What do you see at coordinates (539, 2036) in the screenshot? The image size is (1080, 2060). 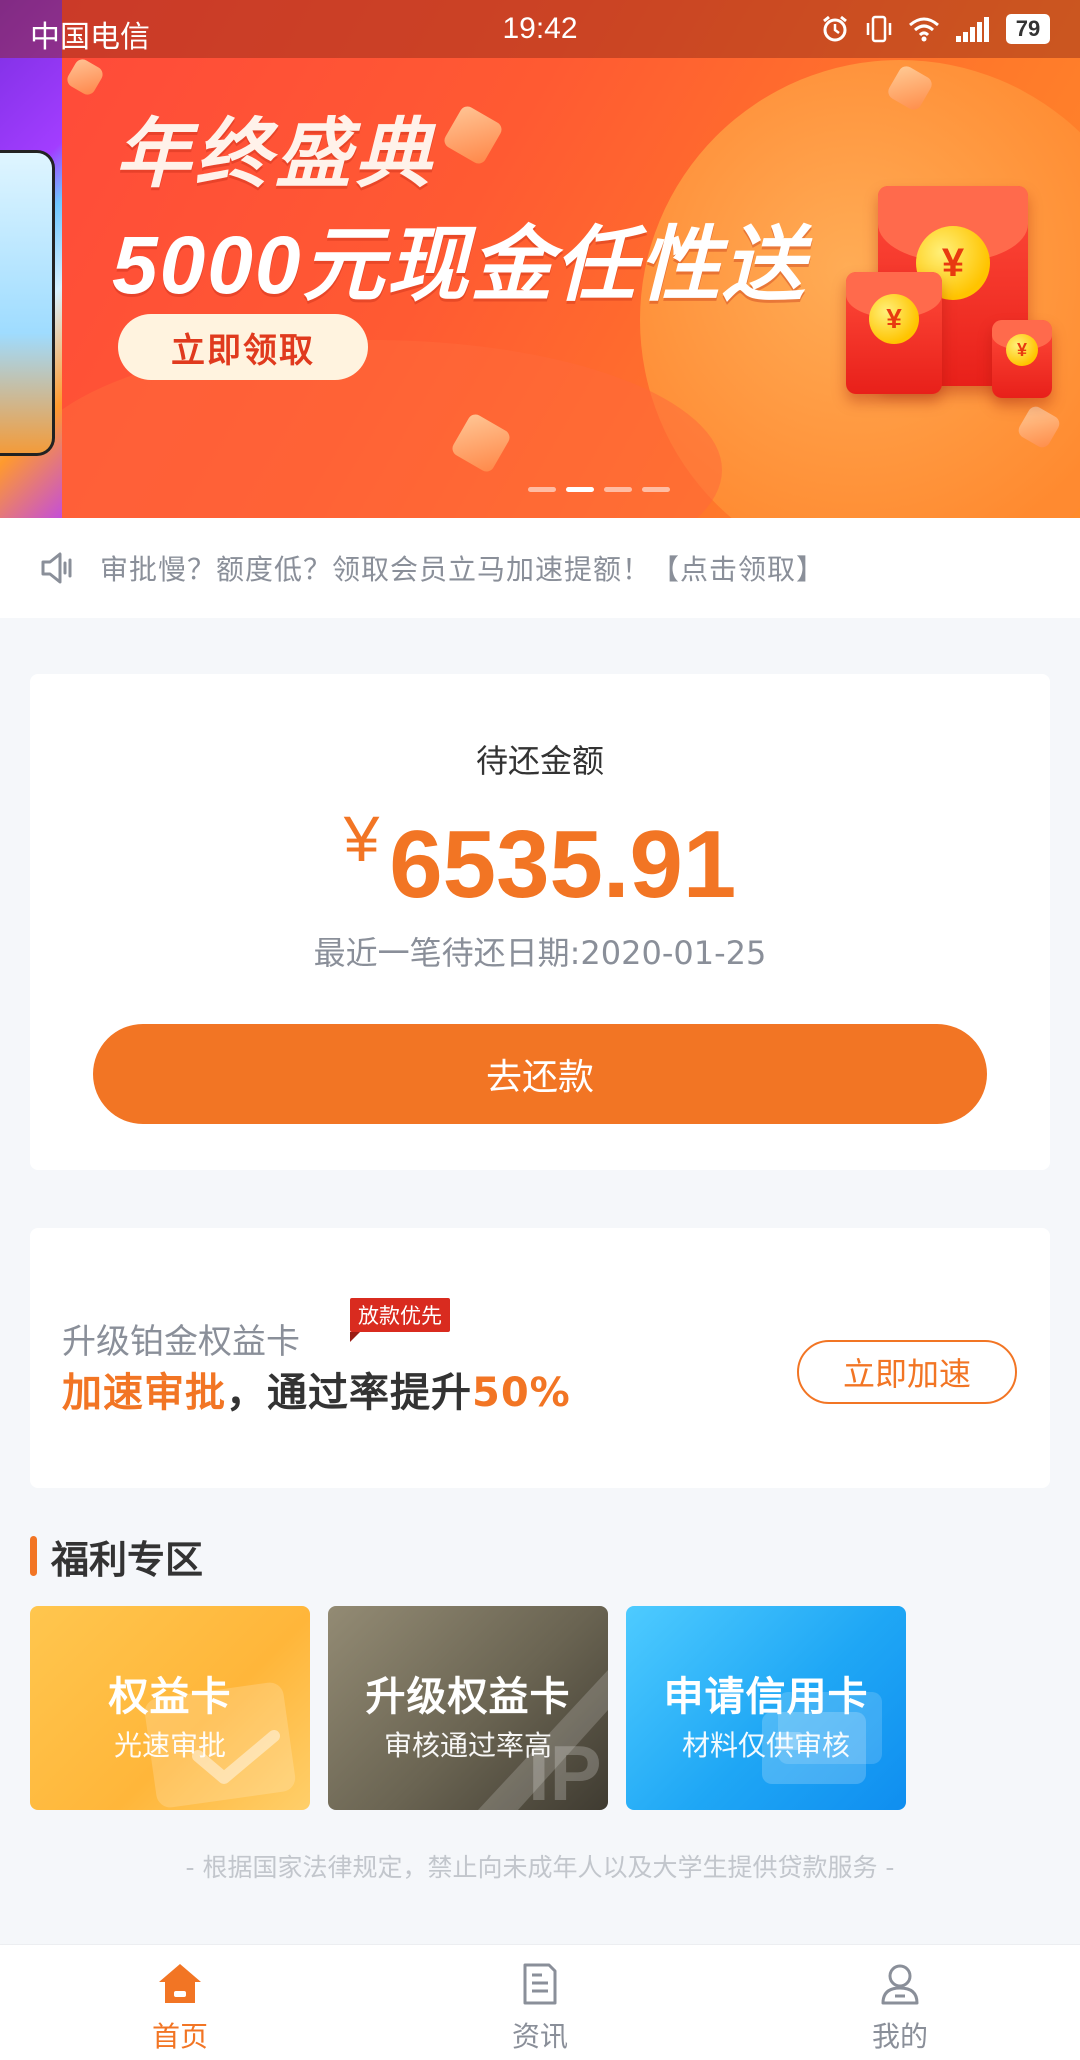 I see `tab-label: 资讯` at bounding box center [539, 2036].